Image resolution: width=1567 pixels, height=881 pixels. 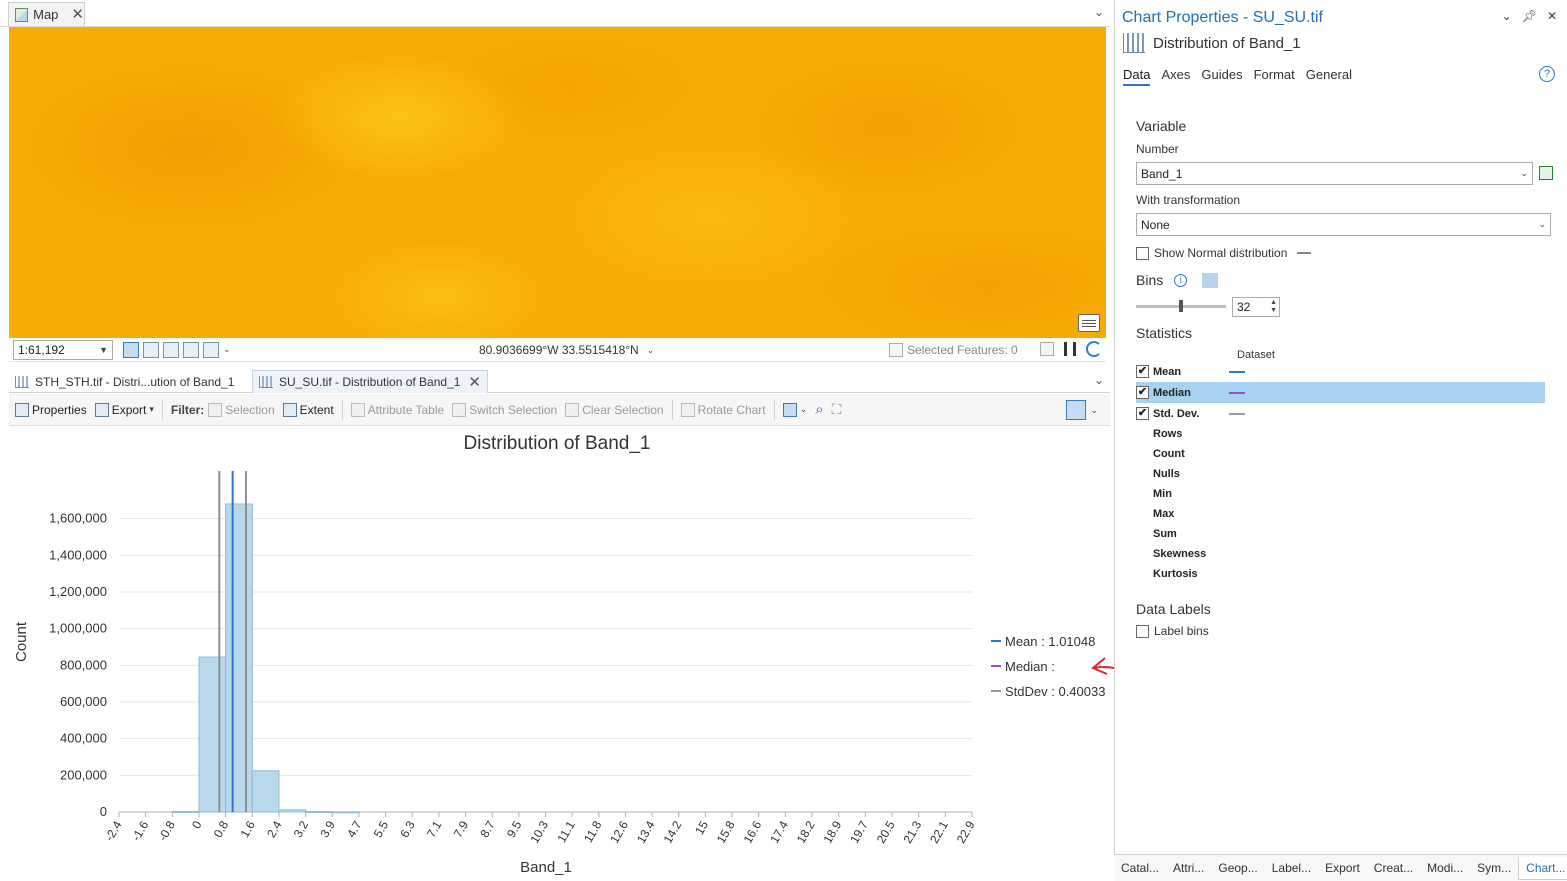 What do you see at coordinates (1340, 392) in the screenshot?
I see `stat-row-median: ✔ Median` at bounding box center [1340, 392].